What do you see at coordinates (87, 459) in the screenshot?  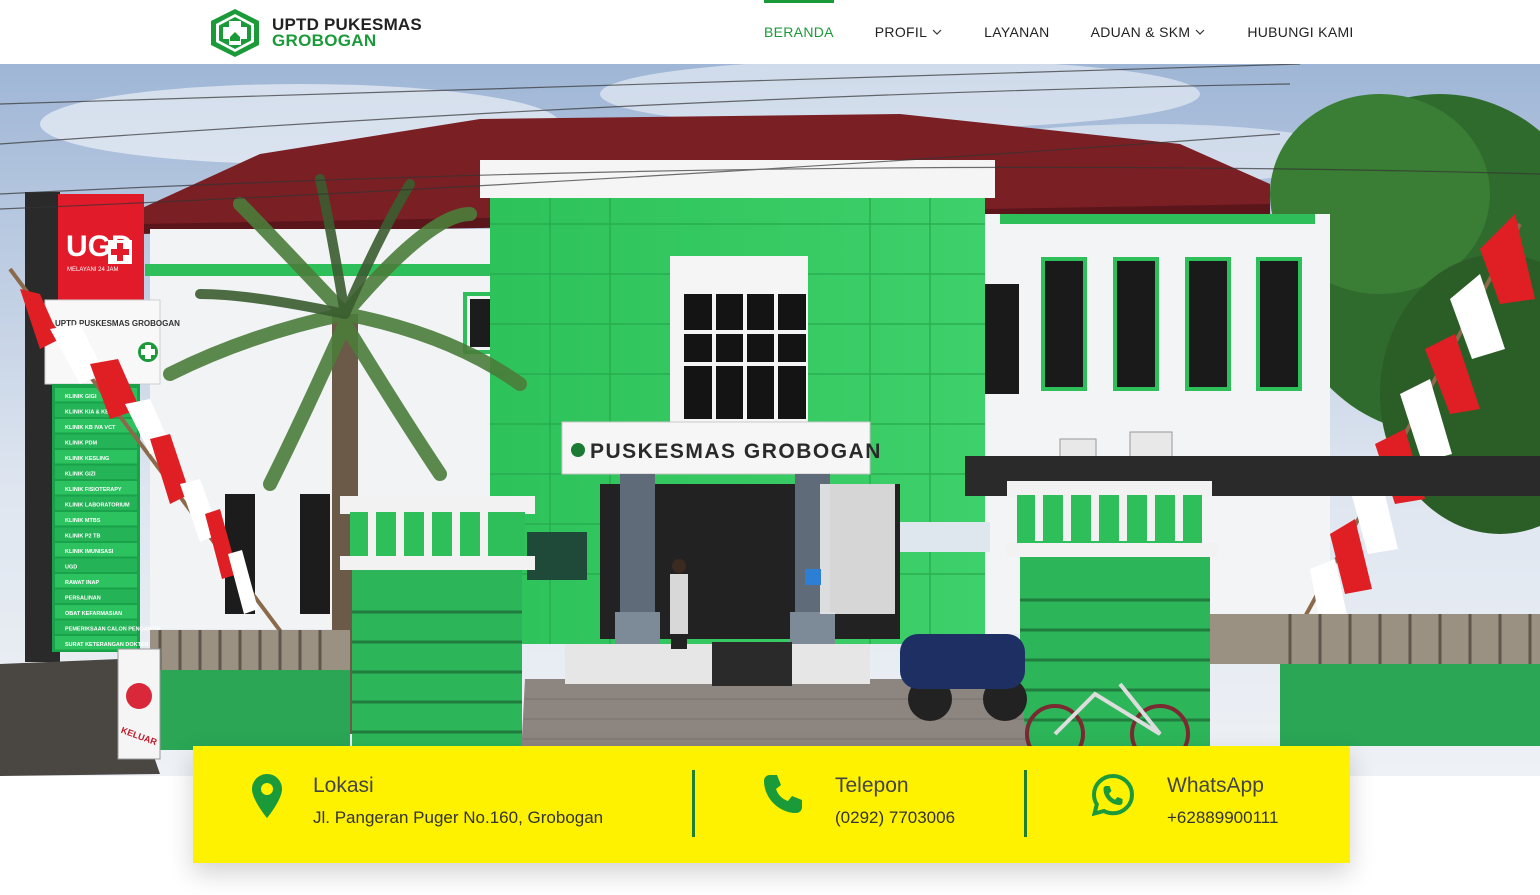 I see `directory-item: KLINIK KESLING` at bounding box center [87, 459].